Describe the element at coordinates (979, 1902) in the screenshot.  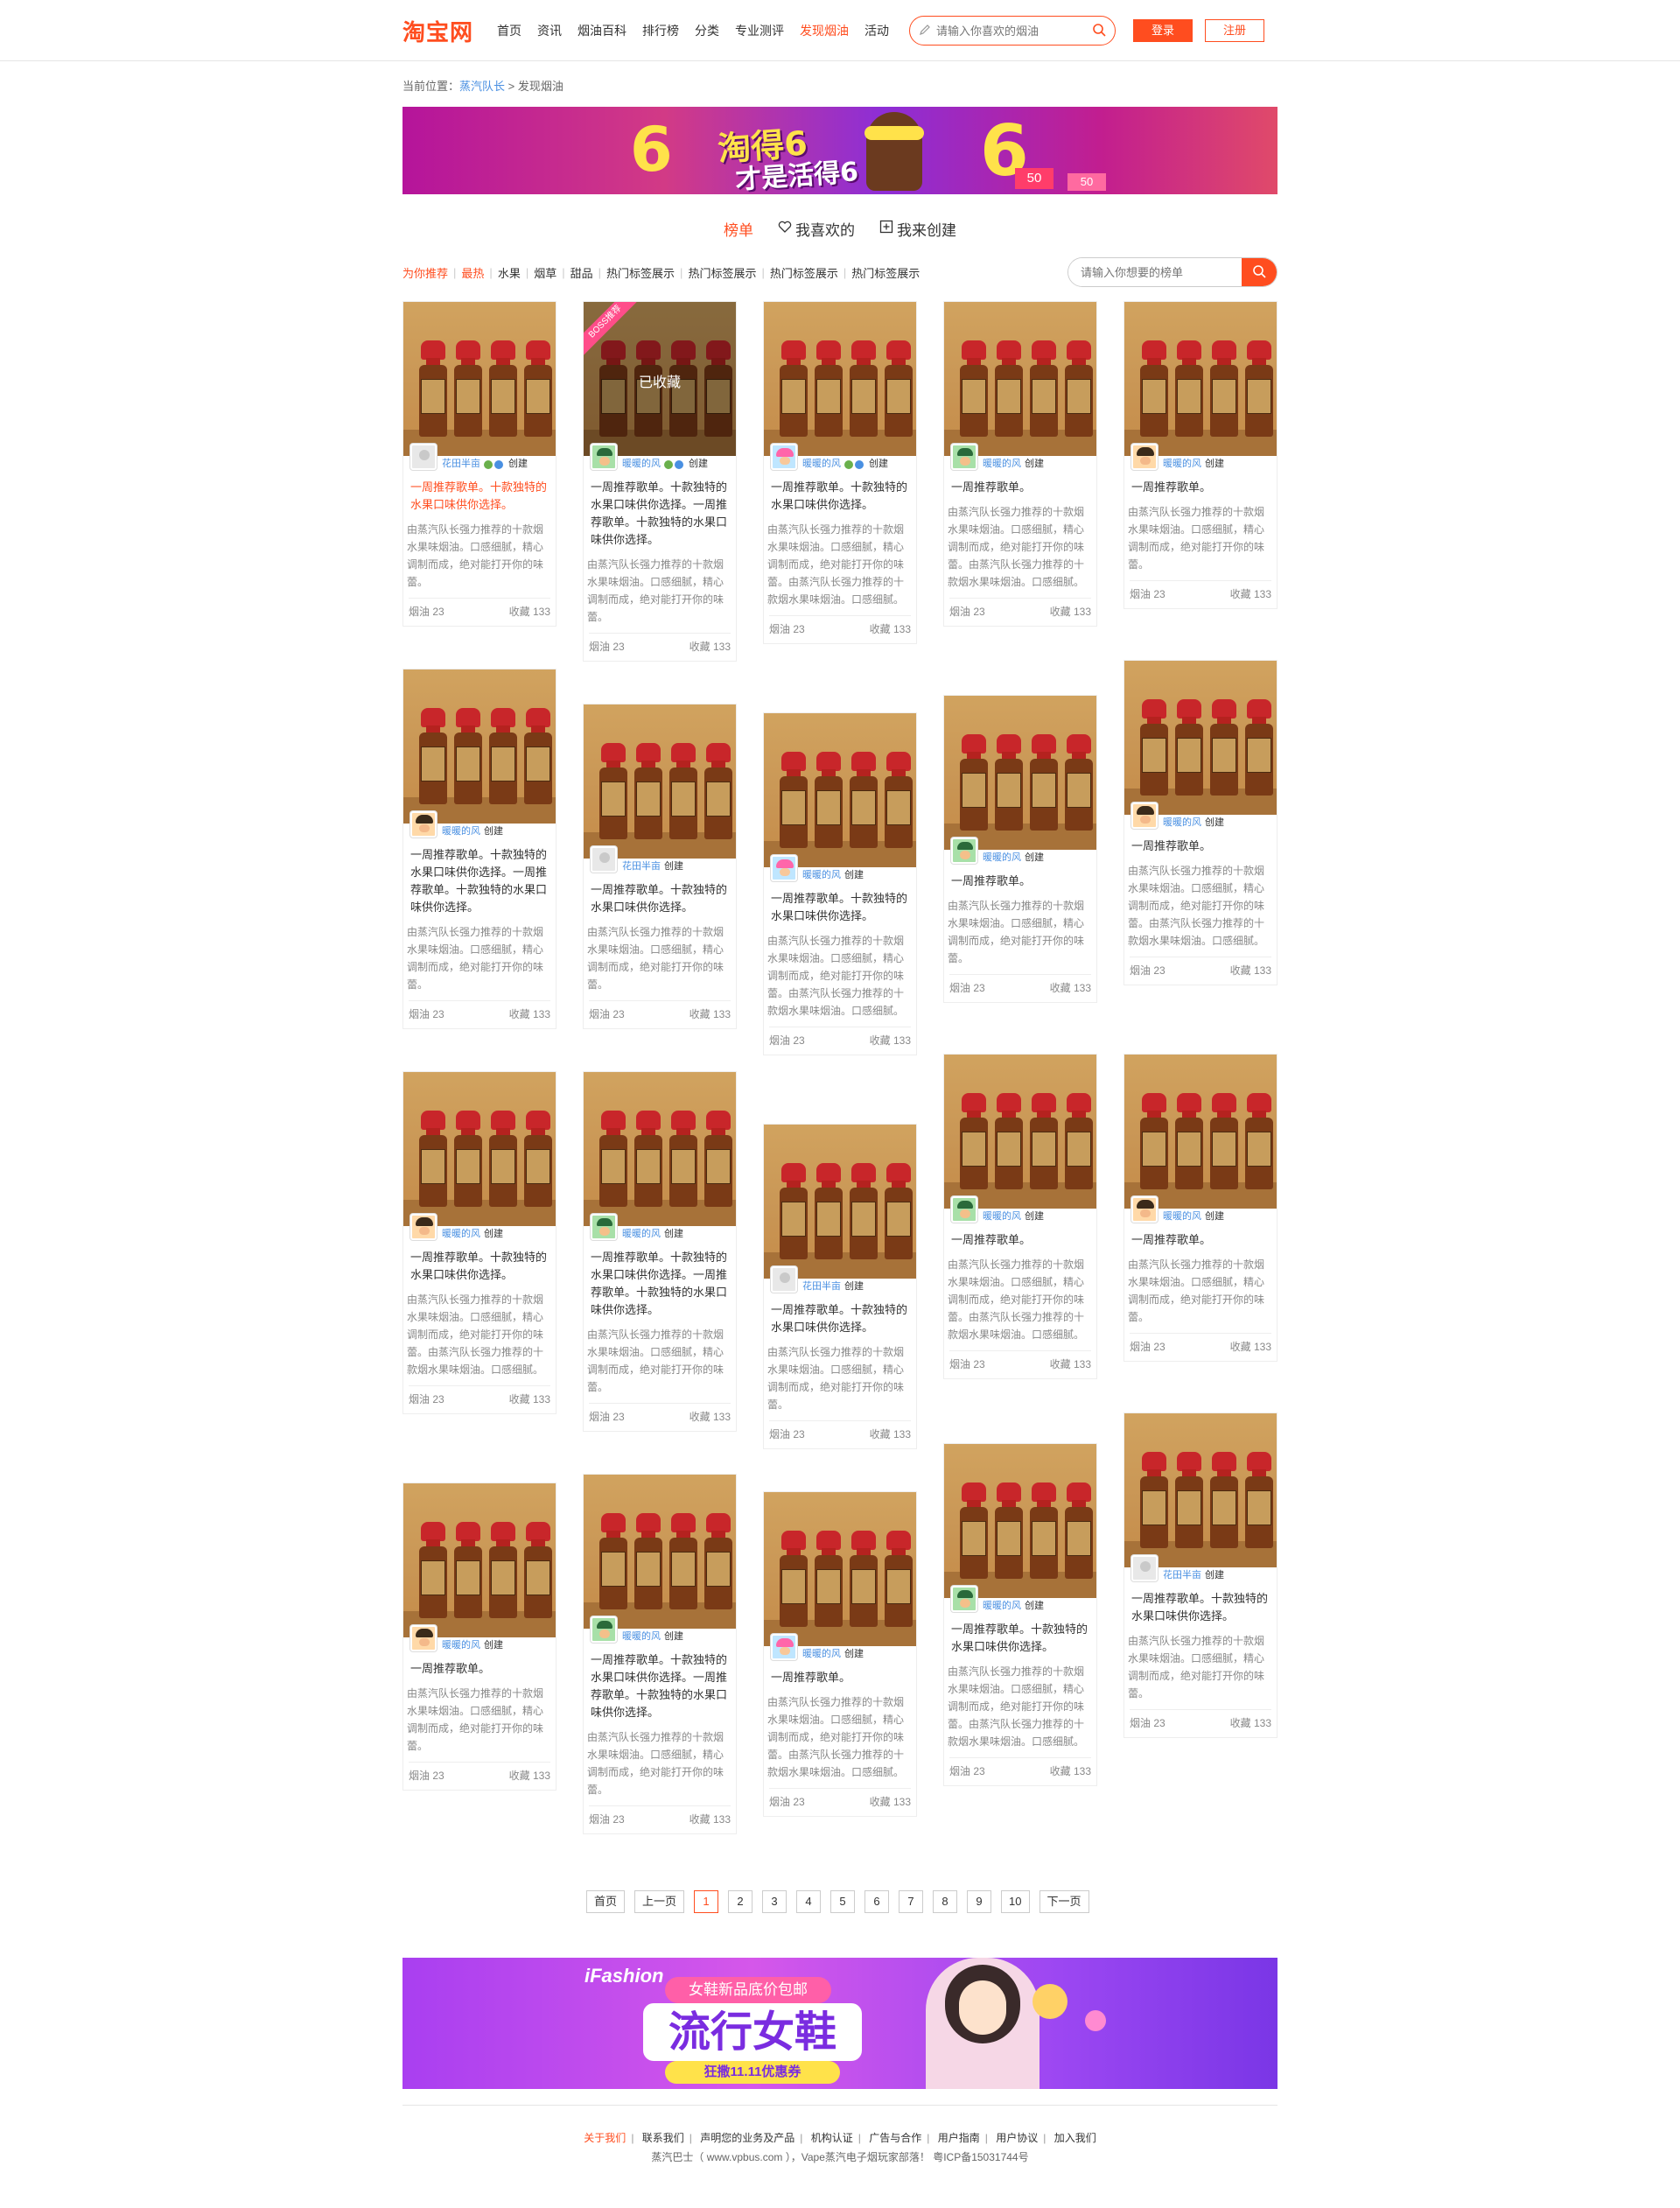
I see `page-9: 9` at that location.